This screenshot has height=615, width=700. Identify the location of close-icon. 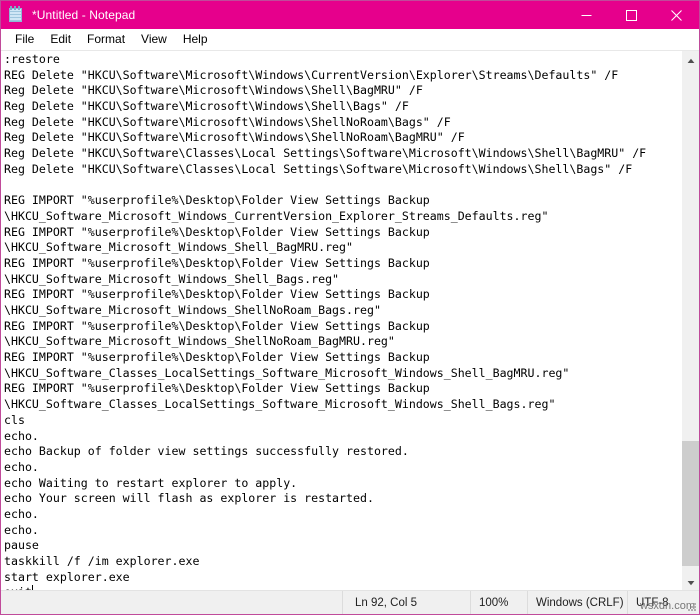
(676, 15).